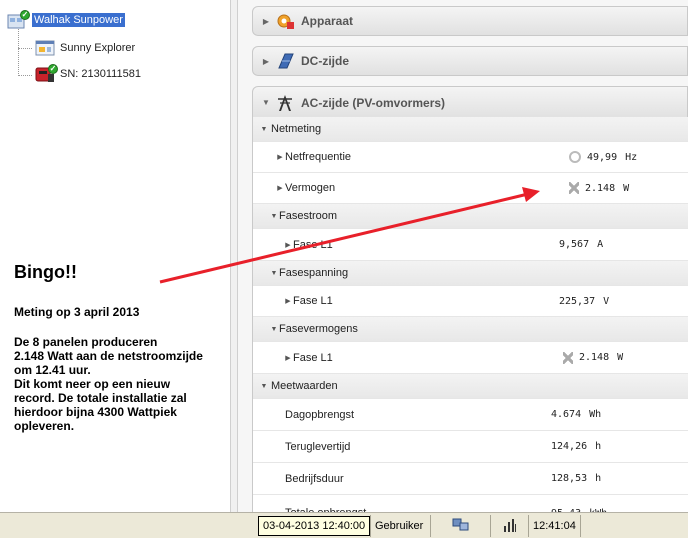 The height and width of the screenshot is (538, 688). Describe the element at coordinates (574, 244) in the screenshot. I see `value-number: 9,567` at that location.